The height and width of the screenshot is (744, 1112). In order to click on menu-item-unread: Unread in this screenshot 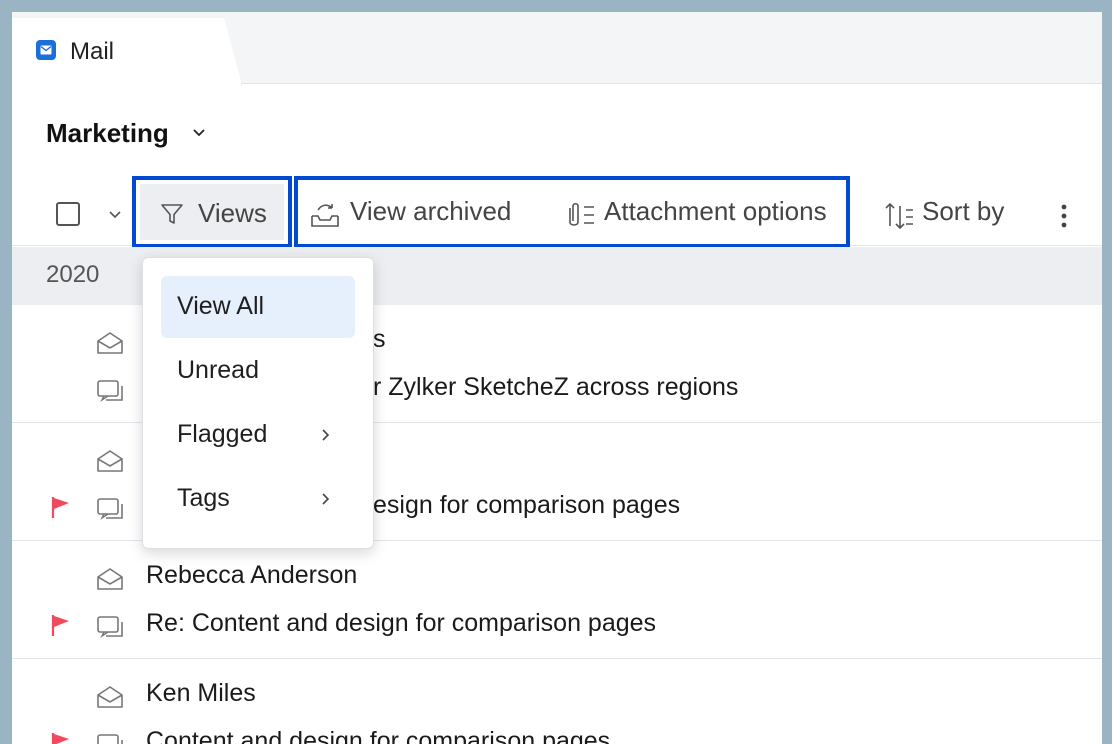, I will do `click(258, 371)`.